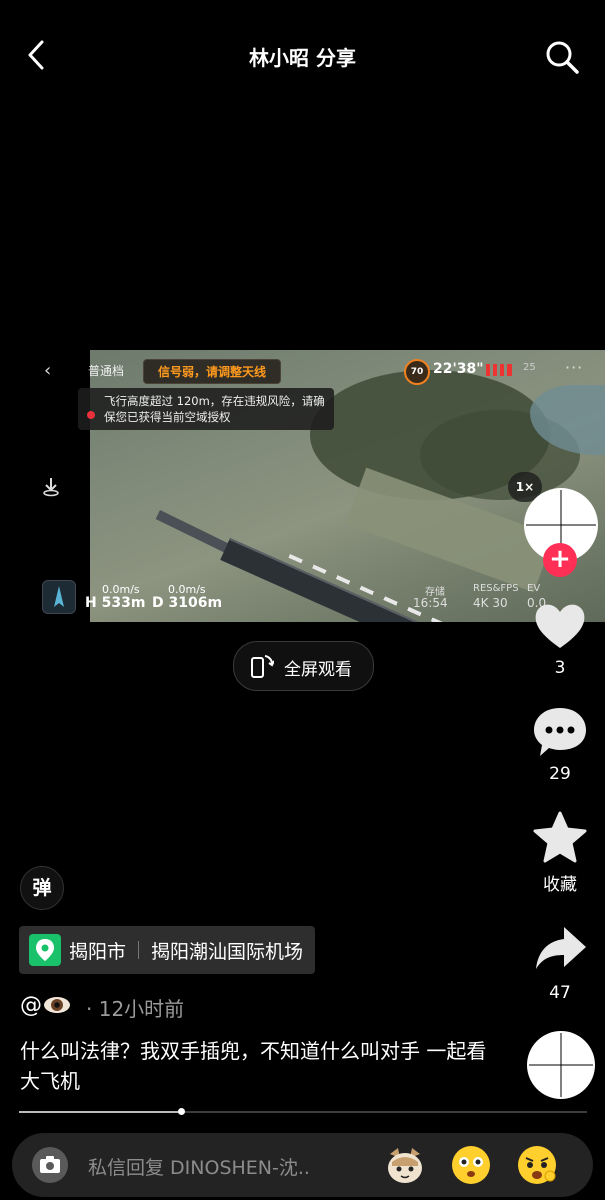 This screenshot has height=1200, width=605. I want to click on height-readout: H 533m, so click(115, 603).